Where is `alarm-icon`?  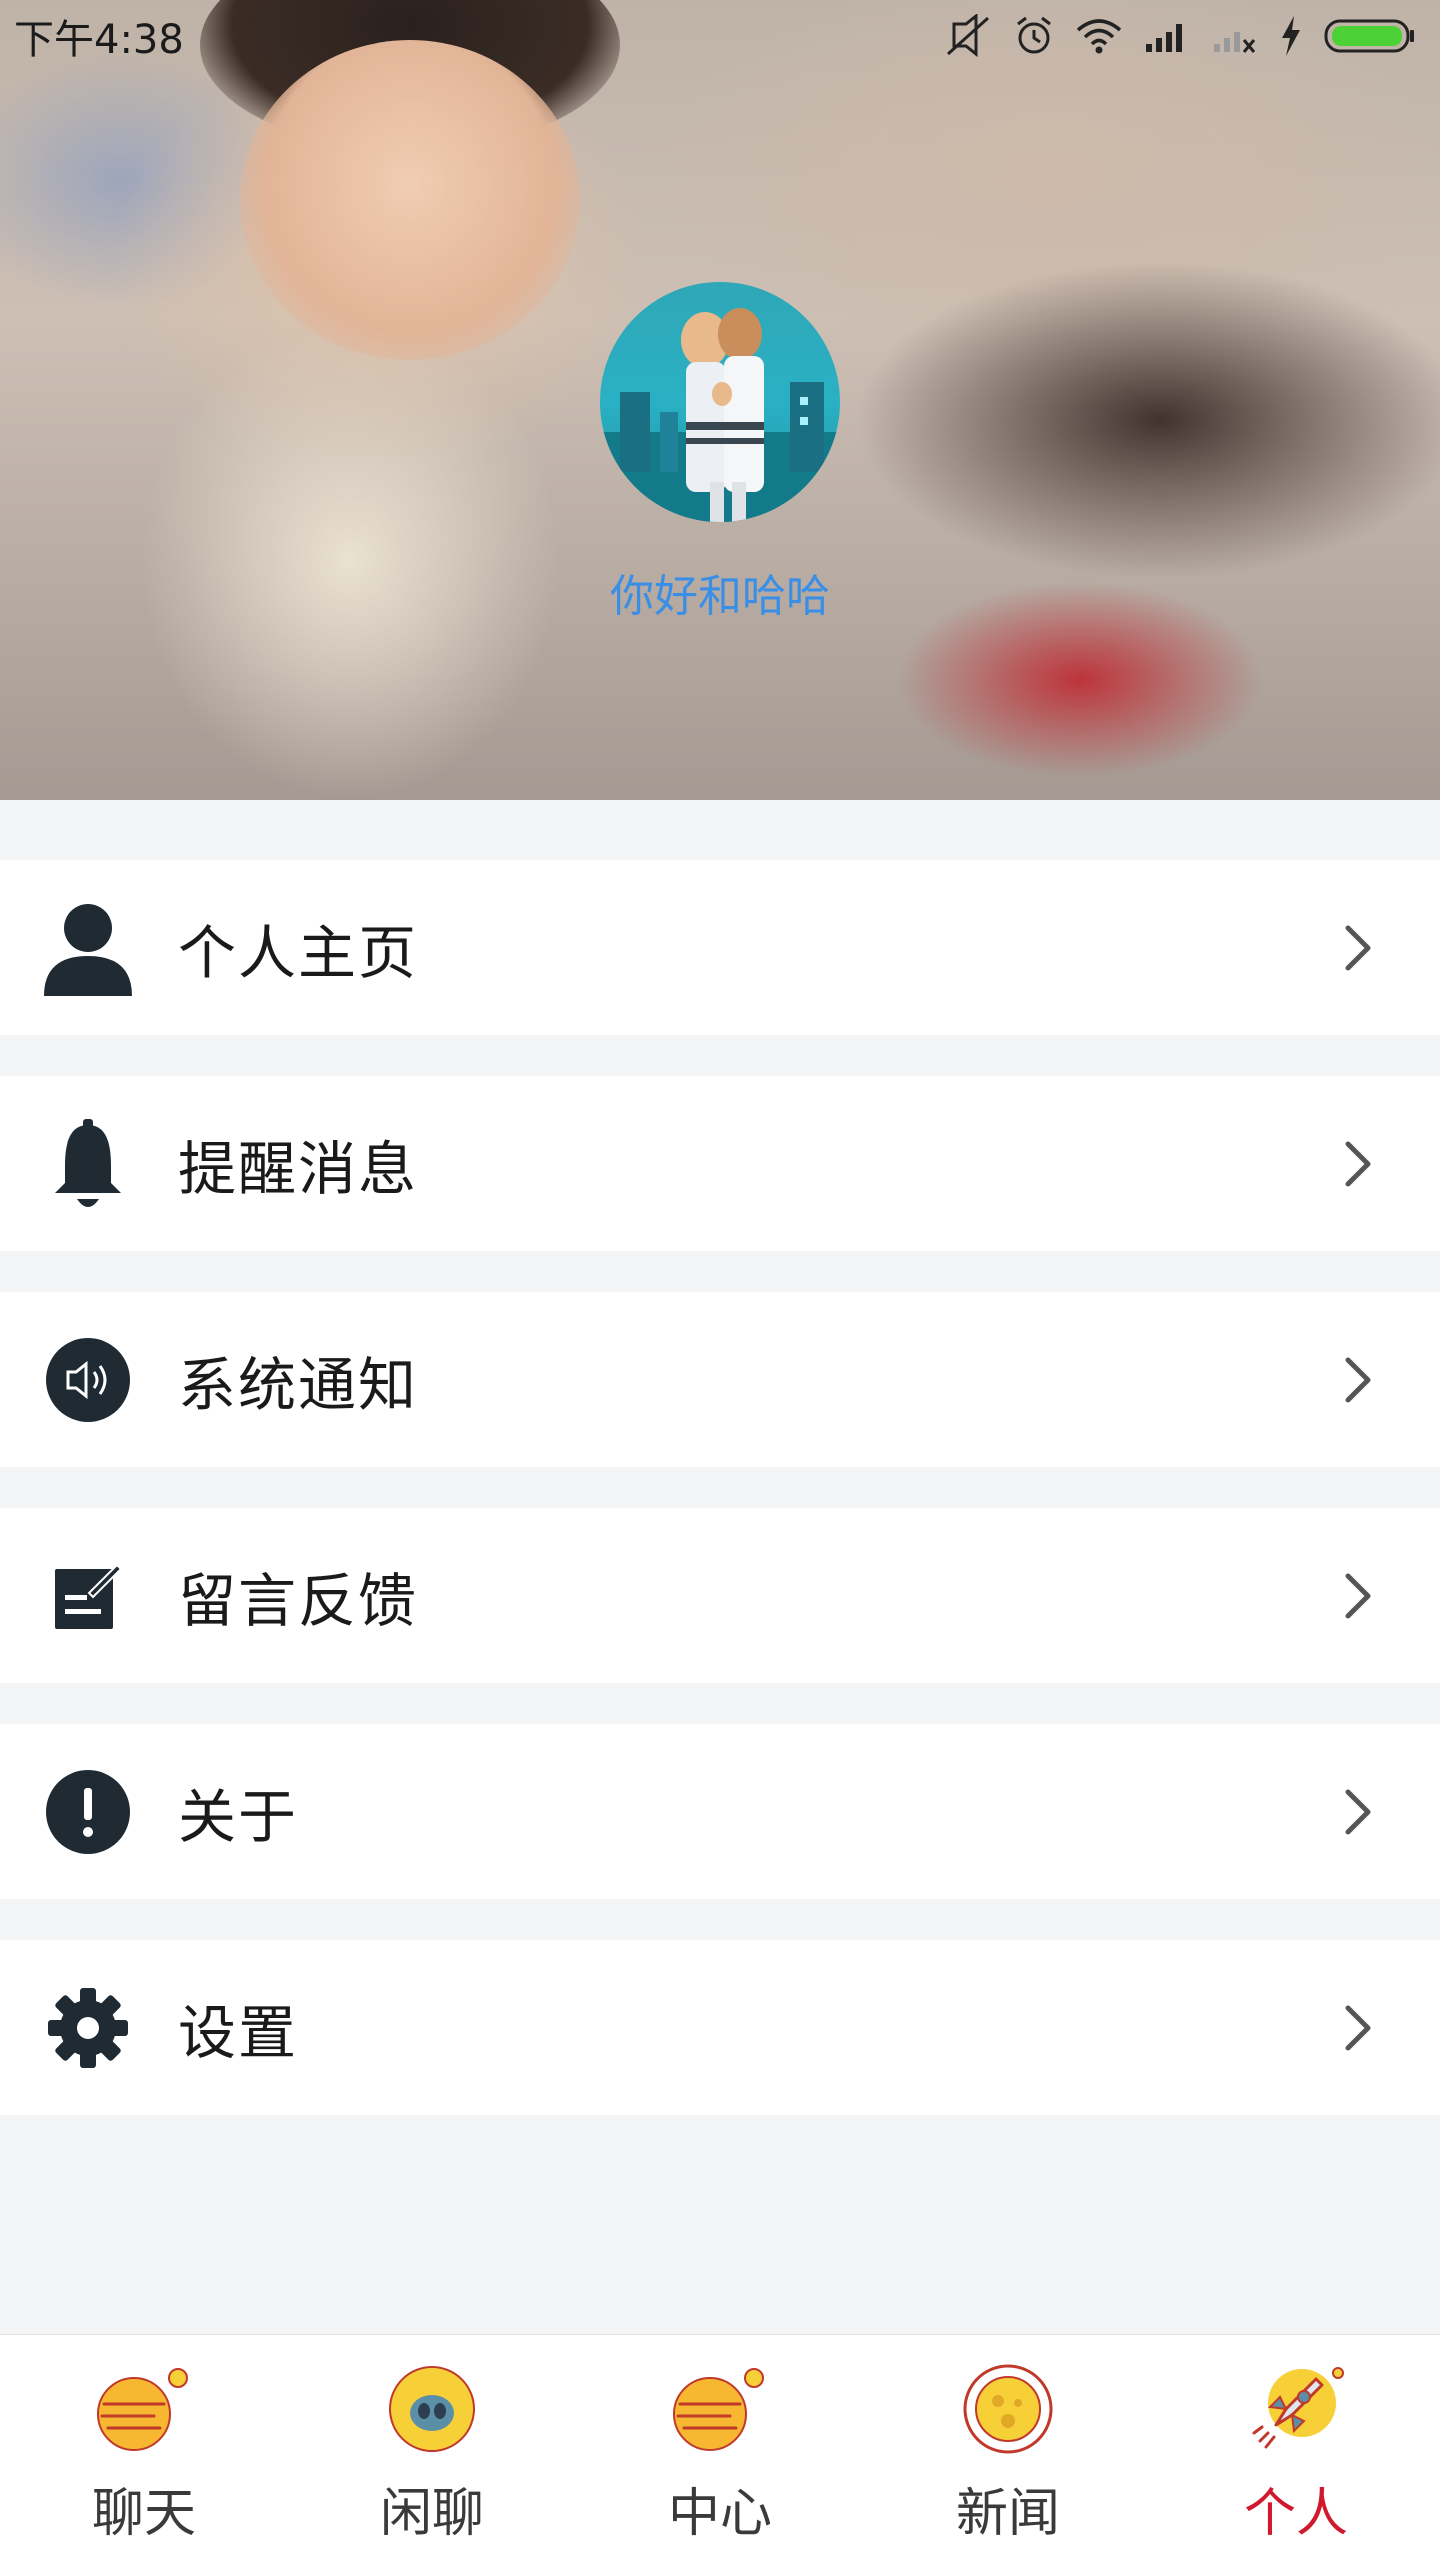 alarm-icon is located at coordinates (1034, 35).